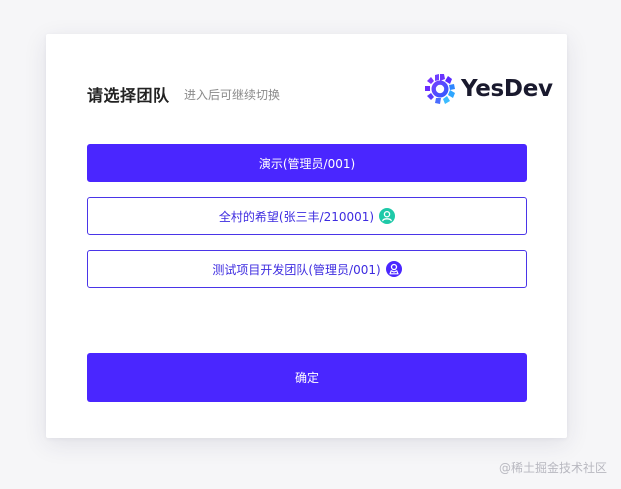 The height and width of the screenshot is (489, 621). What do you see at coordinates (307, 377) in the screenshot?
I see `confirm-button: 确定` at bounding box center [307, 377].